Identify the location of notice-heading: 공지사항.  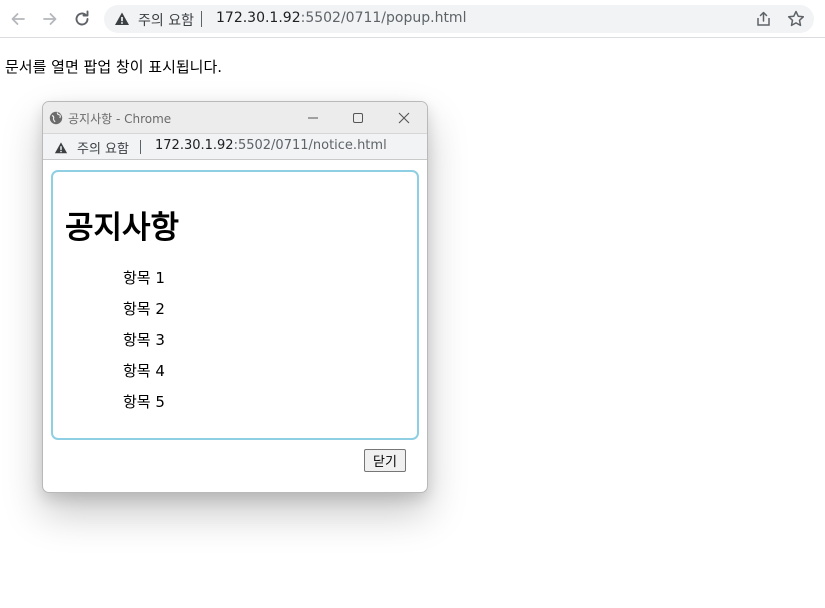
(122, 228).